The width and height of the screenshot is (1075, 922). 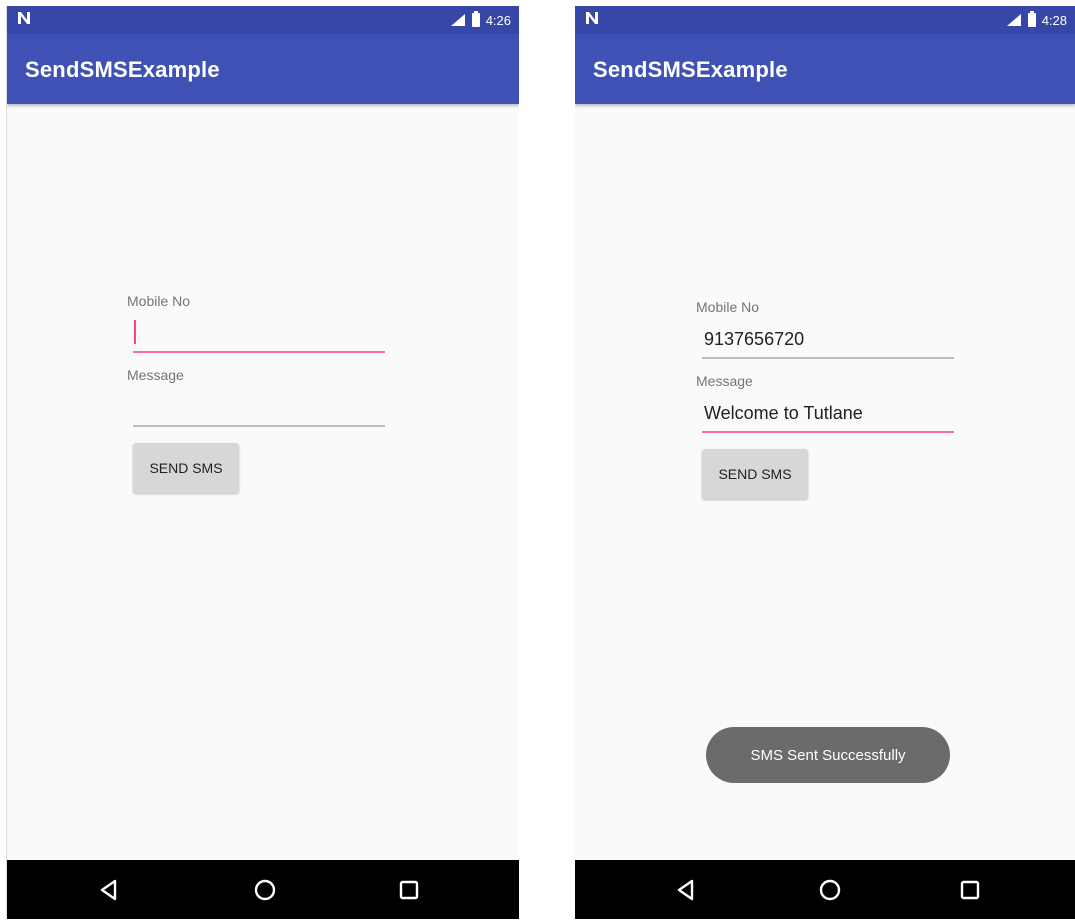 What do you see at coordinates (259, 408) in the screenshot?
I see `message-input` at bounding box center [259, 408].